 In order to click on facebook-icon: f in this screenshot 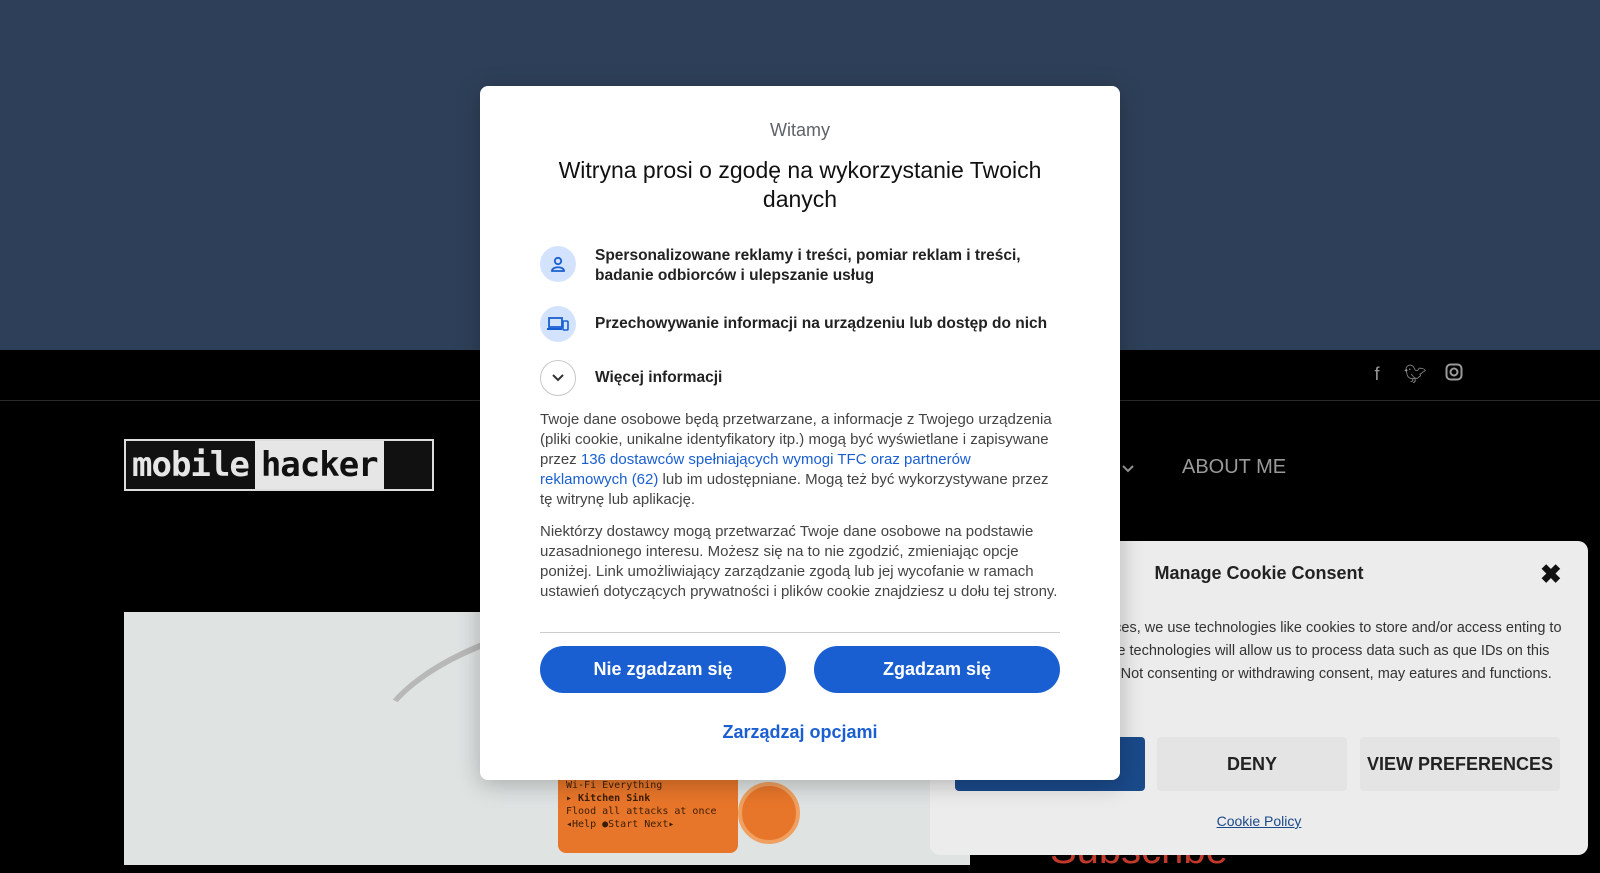, I will do `click(1377, 374)`.